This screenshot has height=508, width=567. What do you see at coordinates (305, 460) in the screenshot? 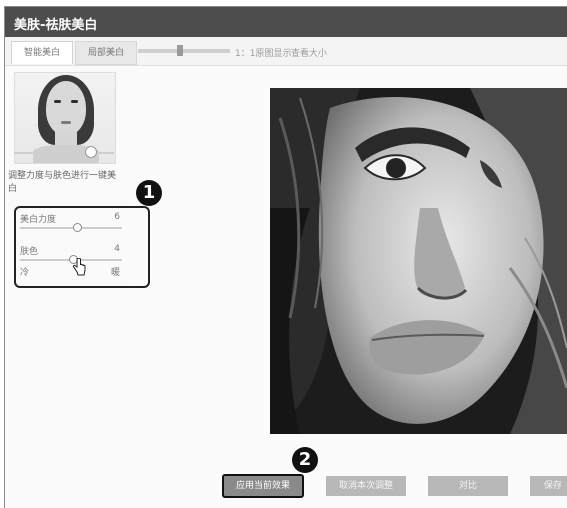
I see `step-badge-2: 2` at bounding box center [305, 460].